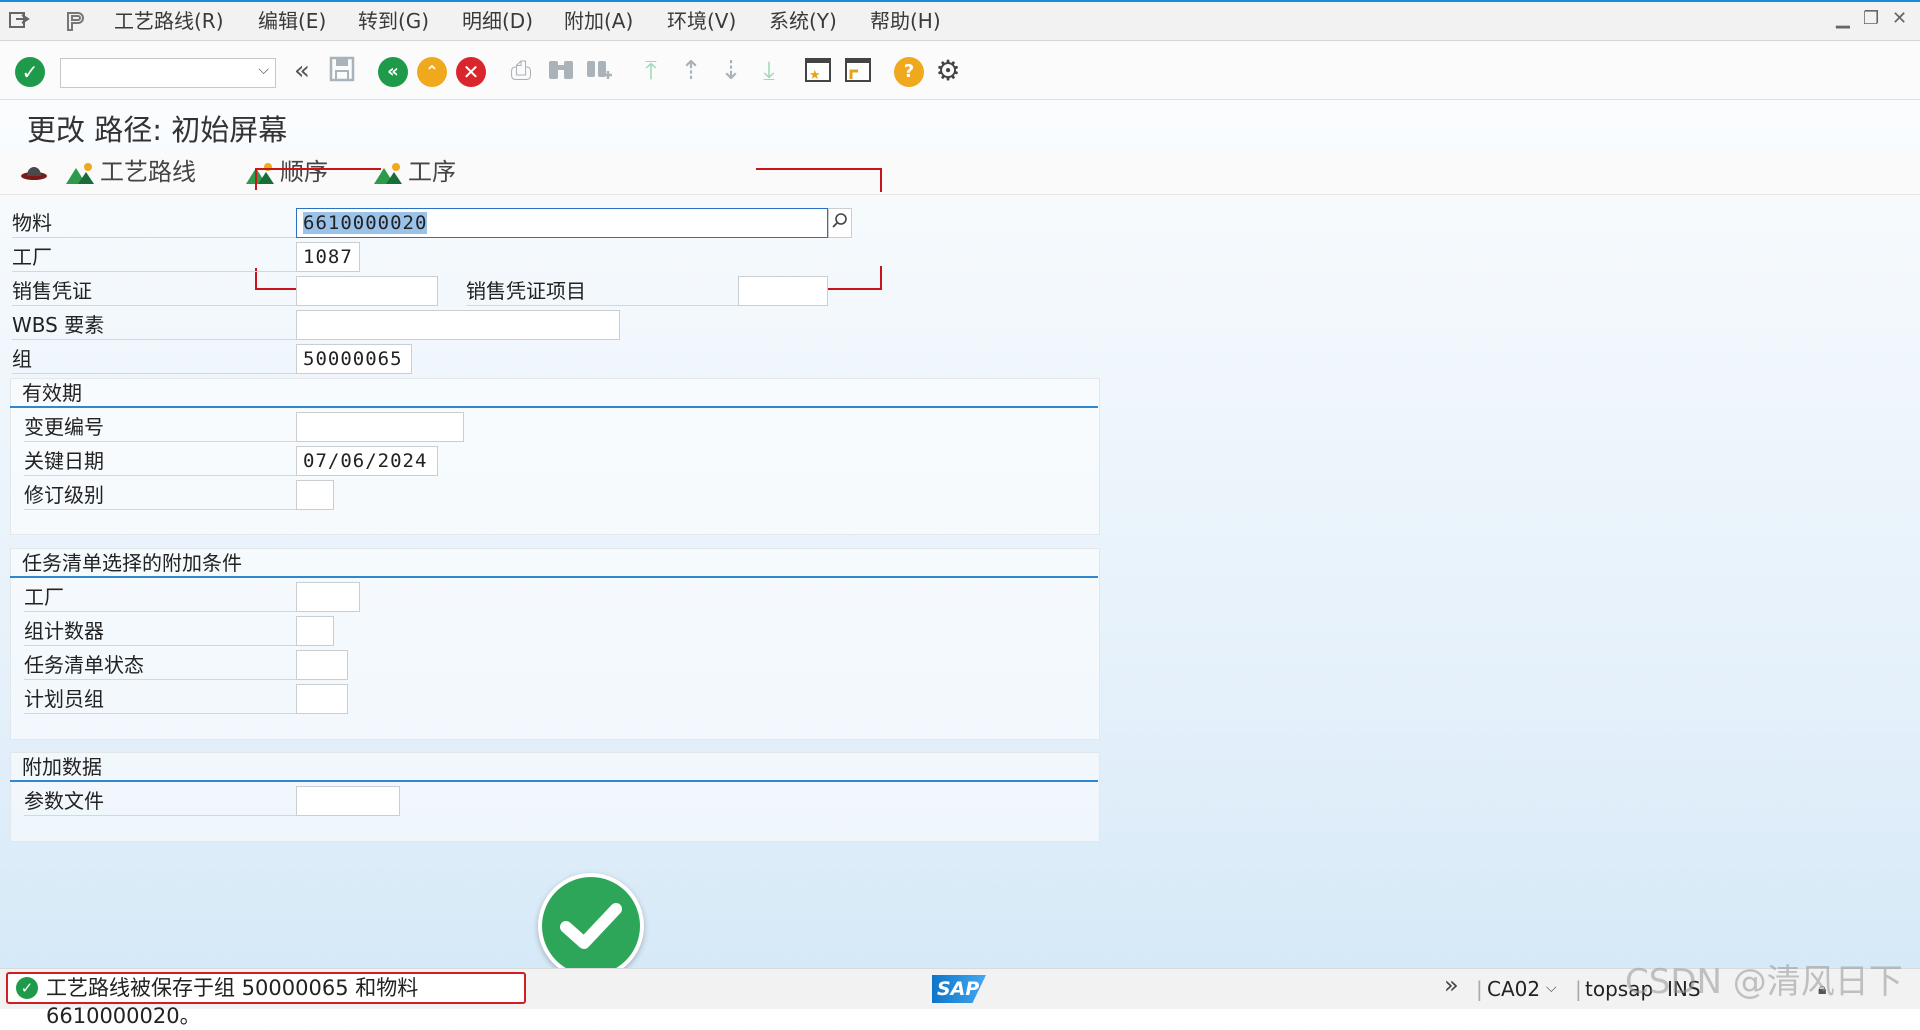  Describe the element at coordinates (948, 71) in the screenshot. I see `gear-icon: ⚙` at that location.